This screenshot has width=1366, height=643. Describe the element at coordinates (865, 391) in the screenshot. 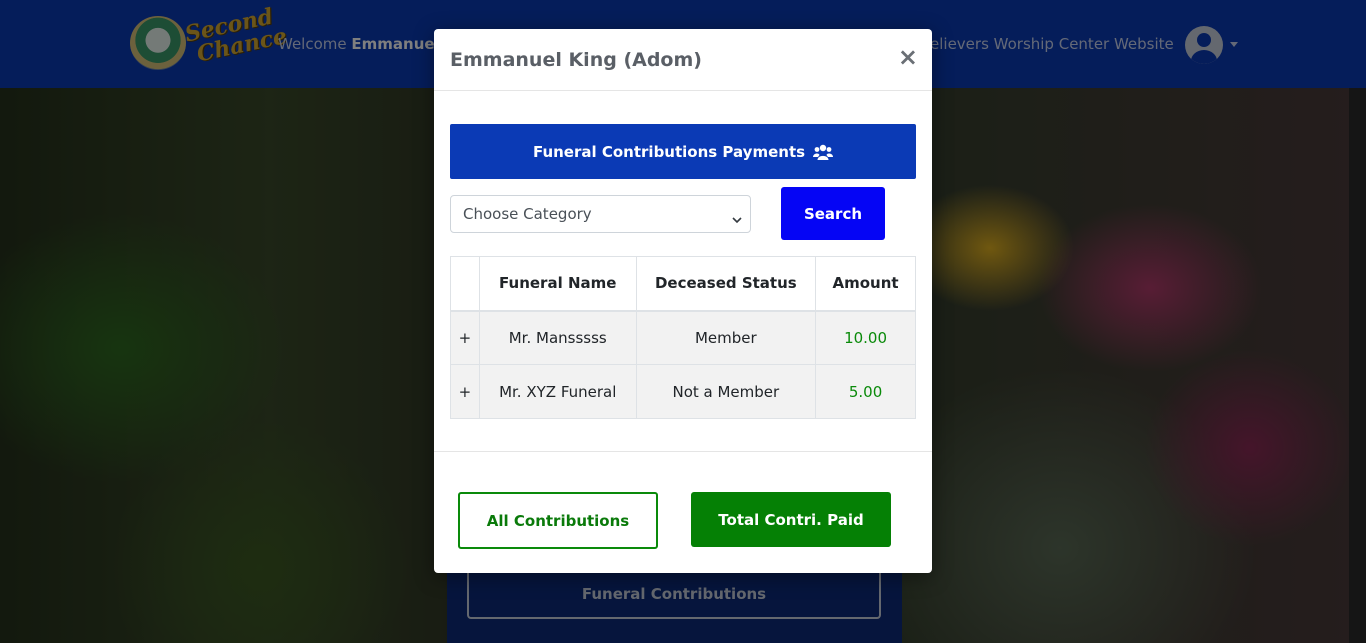

I see `amount-cell: 5.00` at that location.